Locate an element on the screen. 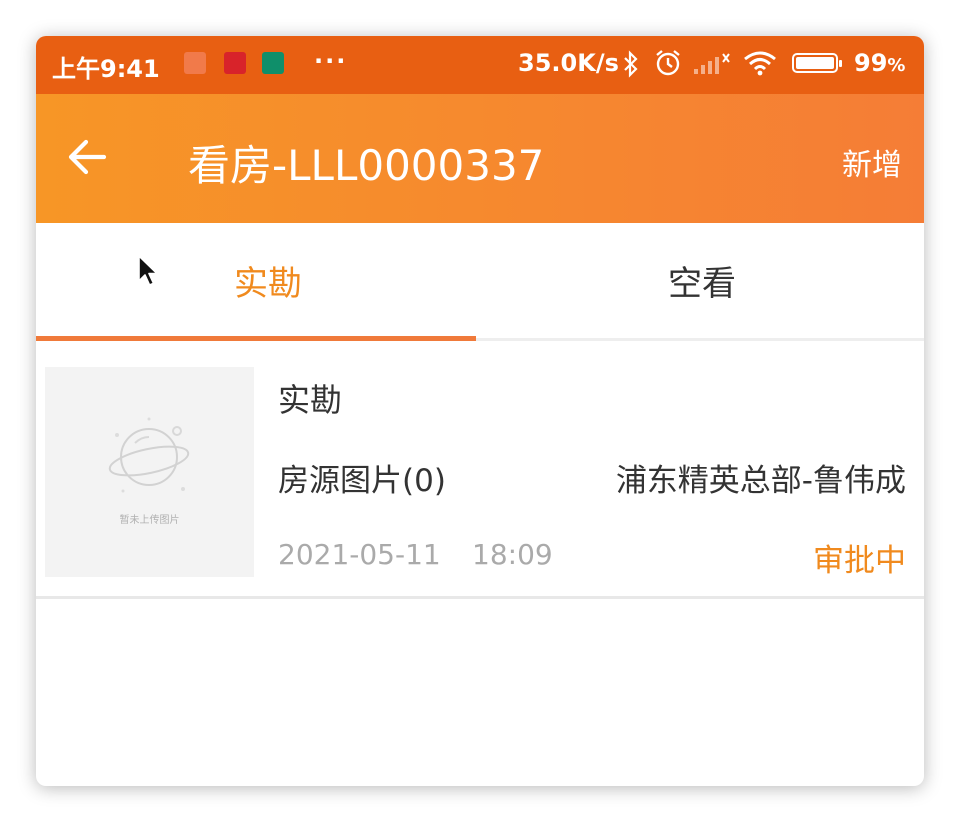 The height and width of the screenshot is (822, 960). signal-icon is located at coordinates (712, 63).